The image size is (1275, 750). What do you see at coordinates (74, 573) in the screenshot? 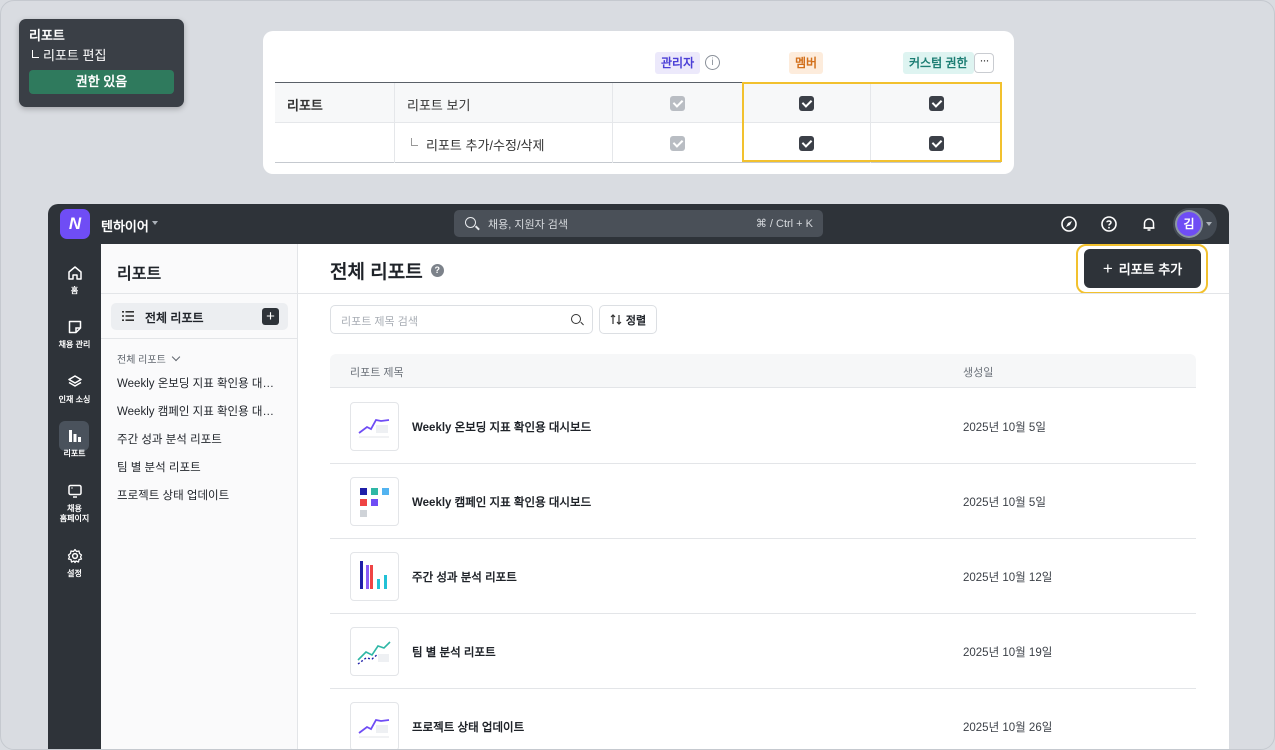
I see `rail-label: 설정` at bounding box center [74, 573].